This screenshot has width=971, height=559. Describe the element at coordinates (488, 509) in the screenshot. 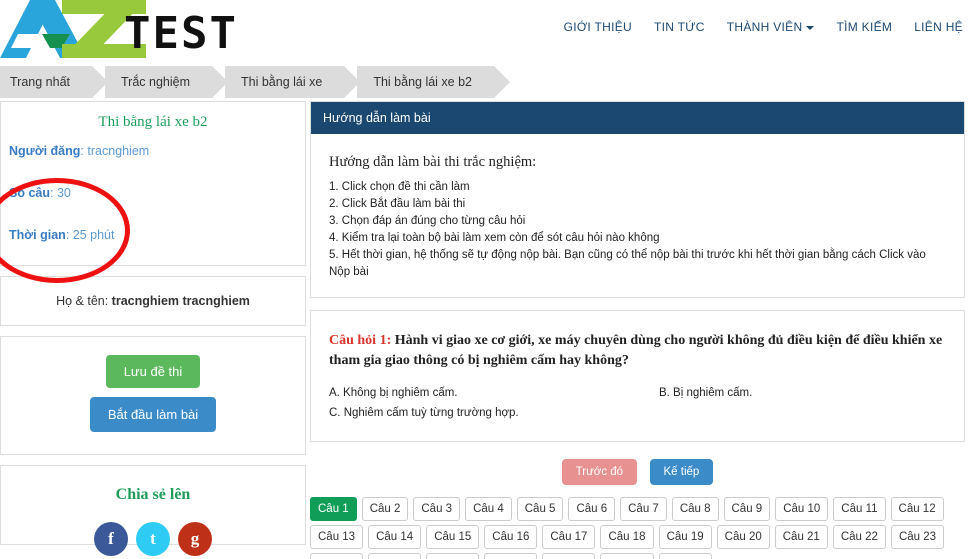

I see `question-cell-4: Câu 4` at that location.